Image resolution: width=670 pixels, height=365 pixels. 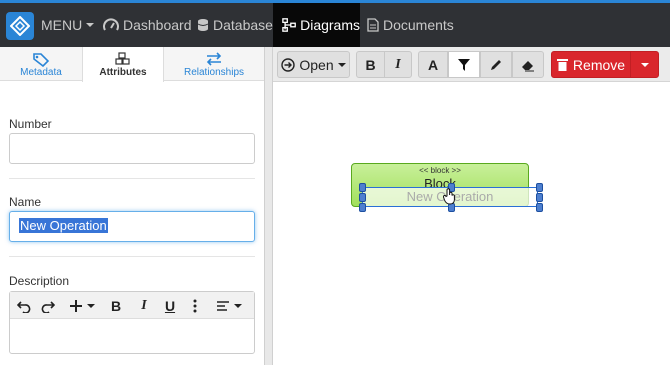 What do you see at coordinates (268, 206) in the screenshot?
I see `panel-splitter` at bounding box center [268, 206].